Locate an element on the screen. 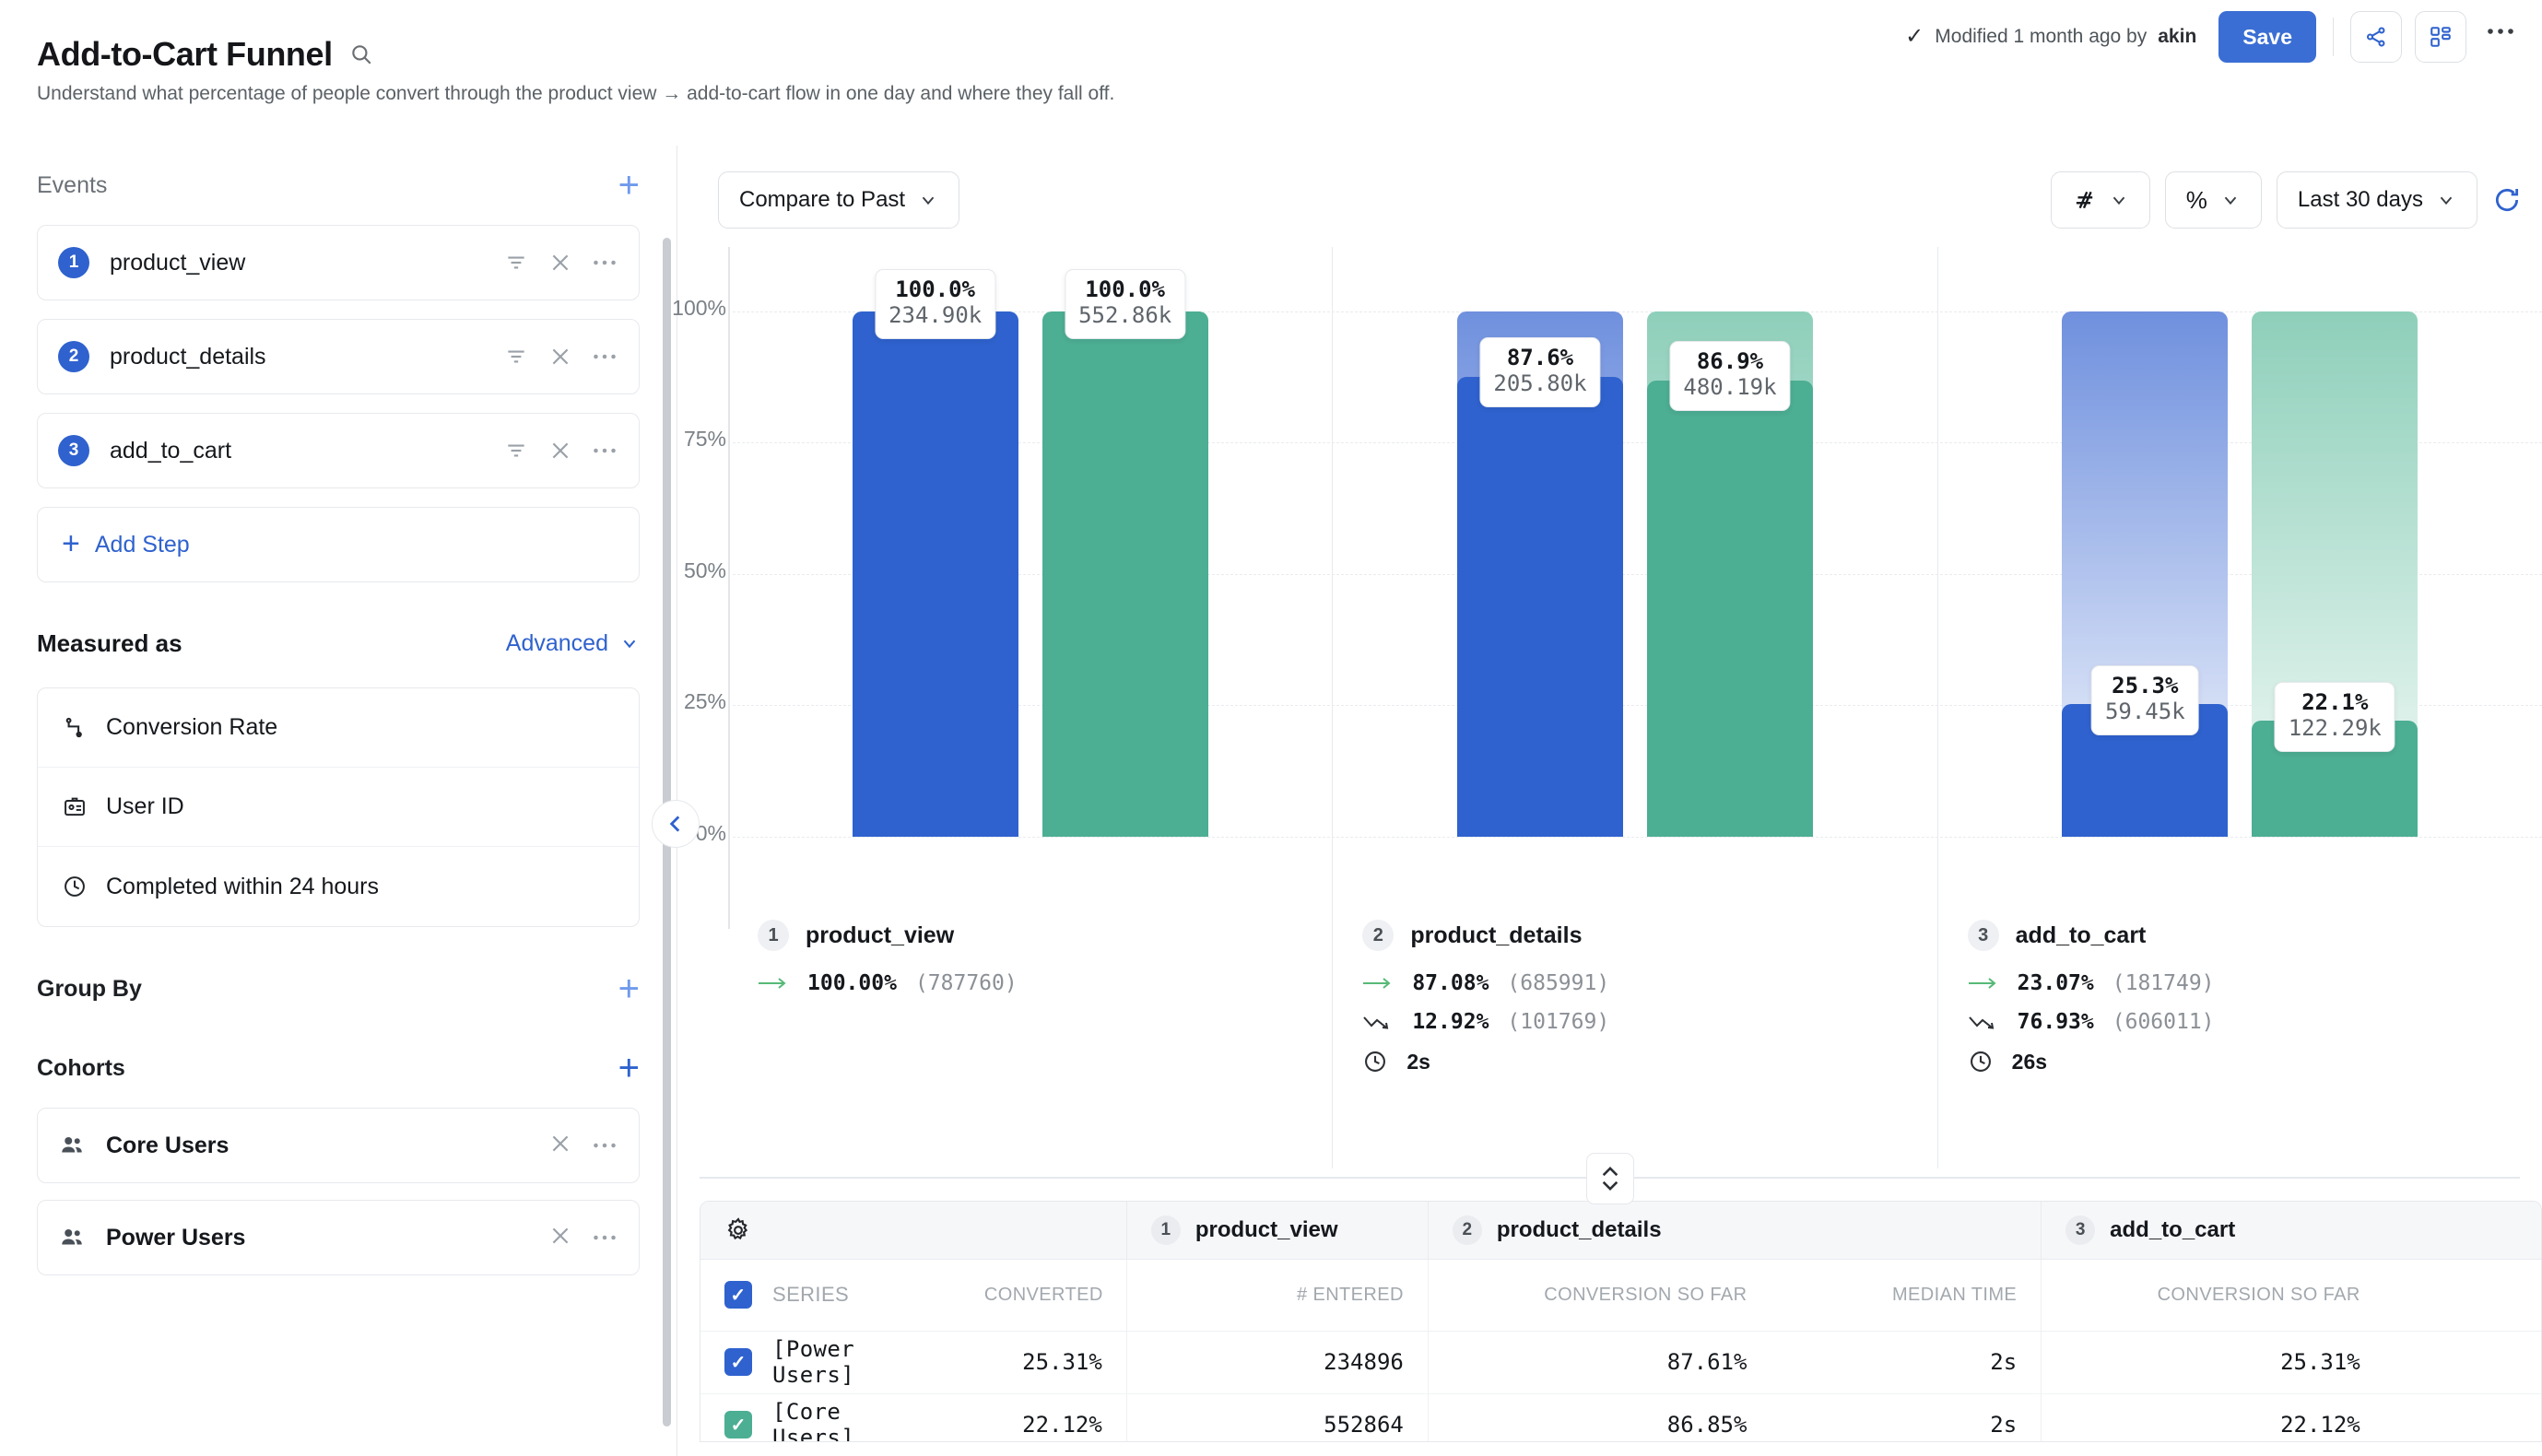  add-group-by-button: + is located at coordinates (629, 988).